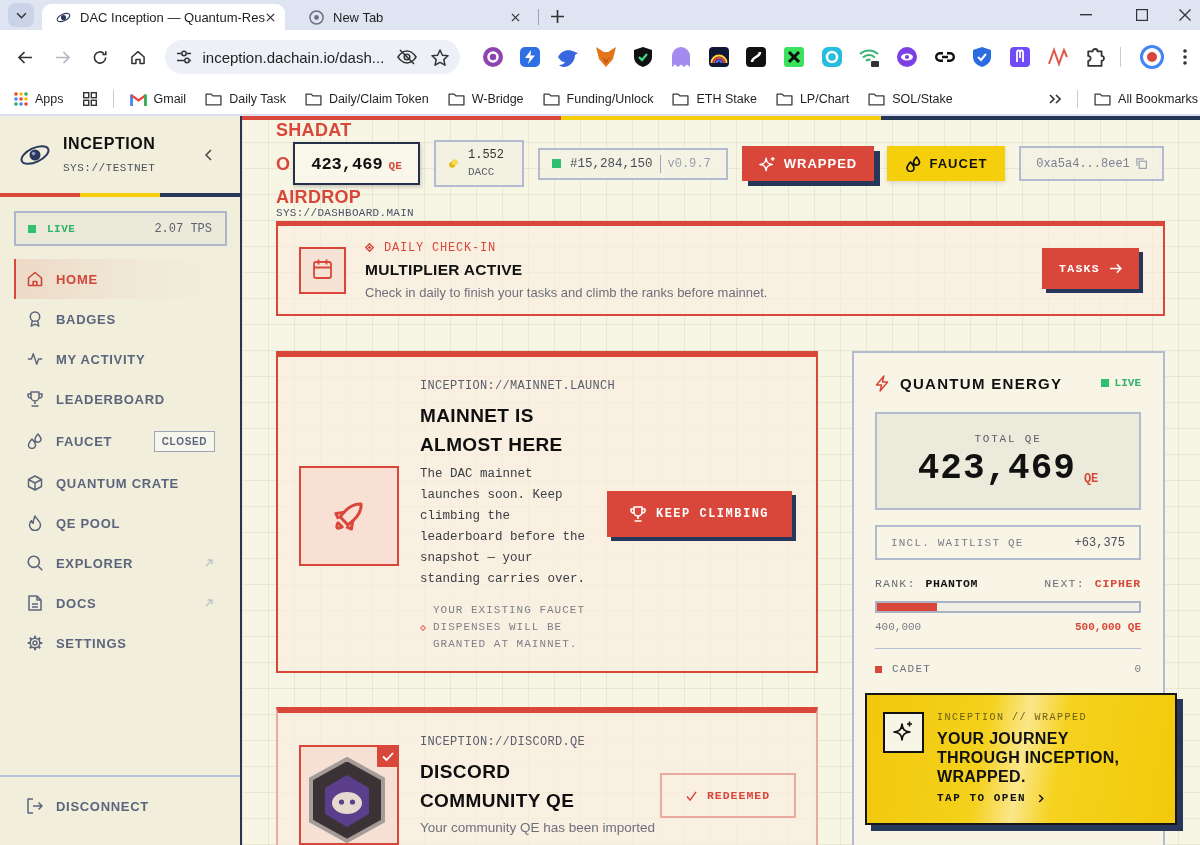 Image resolution: width=1200 pixels, height=845 pixels. I want to click on bookmark-folder: LP/Chart, so click(812, 99).